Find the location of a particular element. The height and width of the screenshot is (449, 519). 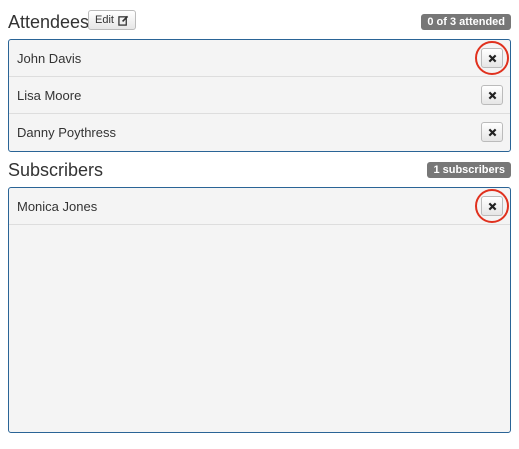

subscriber-row: Monica Jones is located at coordinates (259, 206).